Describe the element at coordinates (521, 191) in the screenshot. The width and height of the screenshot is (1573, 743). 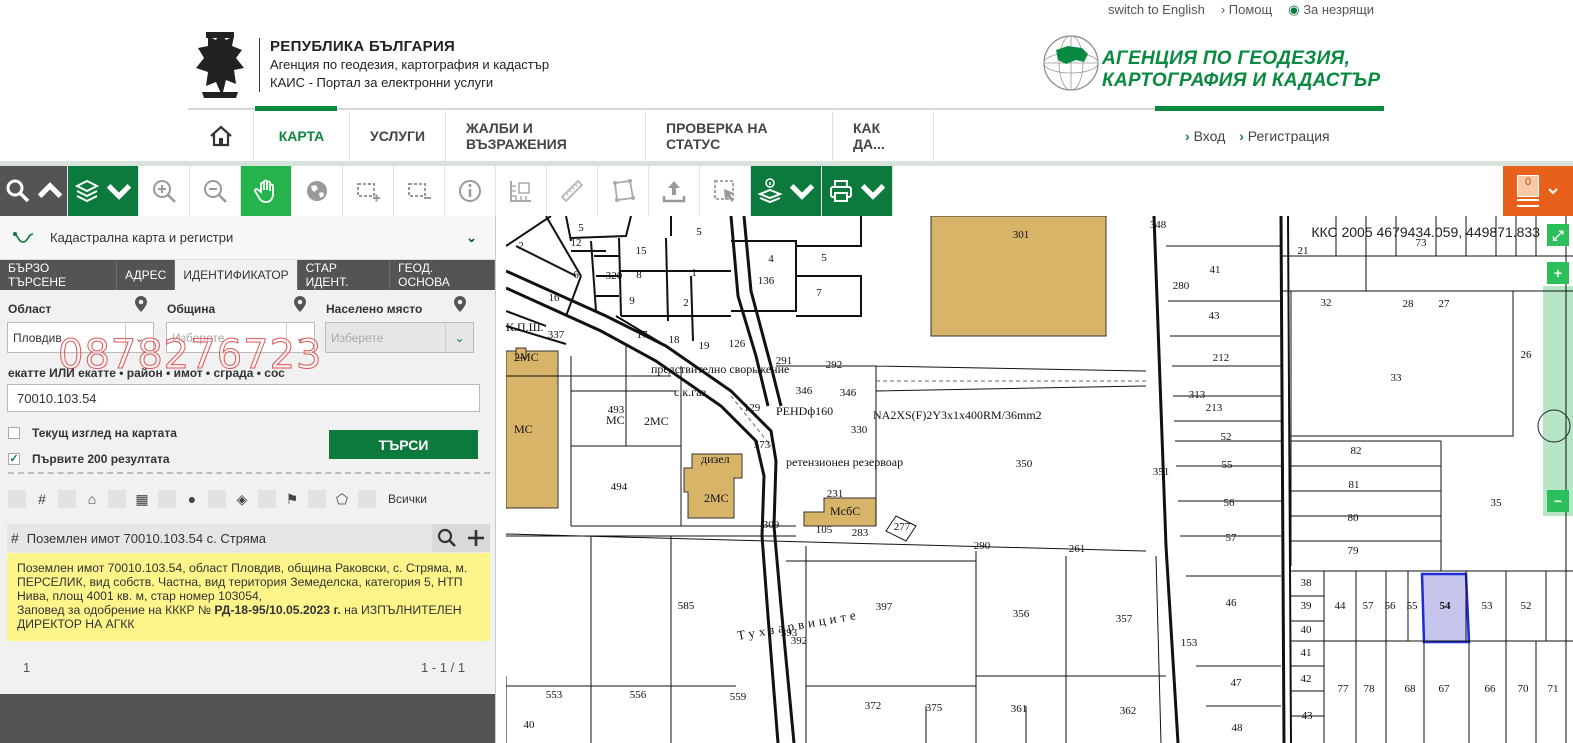
I see `measure-grid-button` at that location.